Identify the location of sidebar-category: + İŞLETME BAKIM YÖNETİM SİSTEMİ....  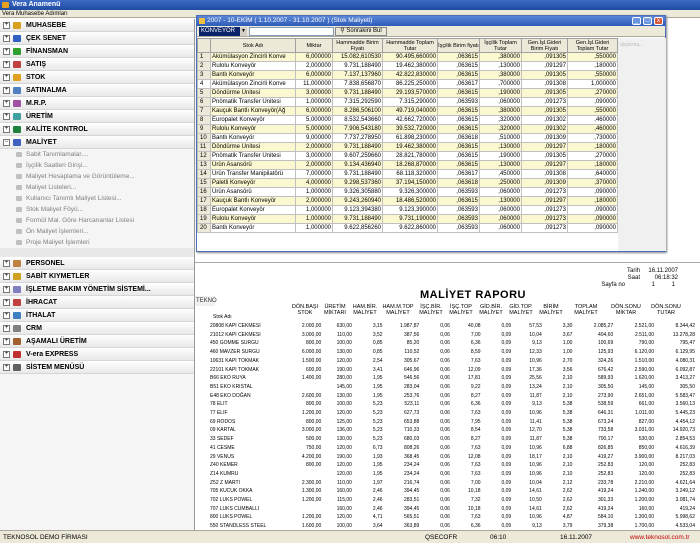
(97, 289).